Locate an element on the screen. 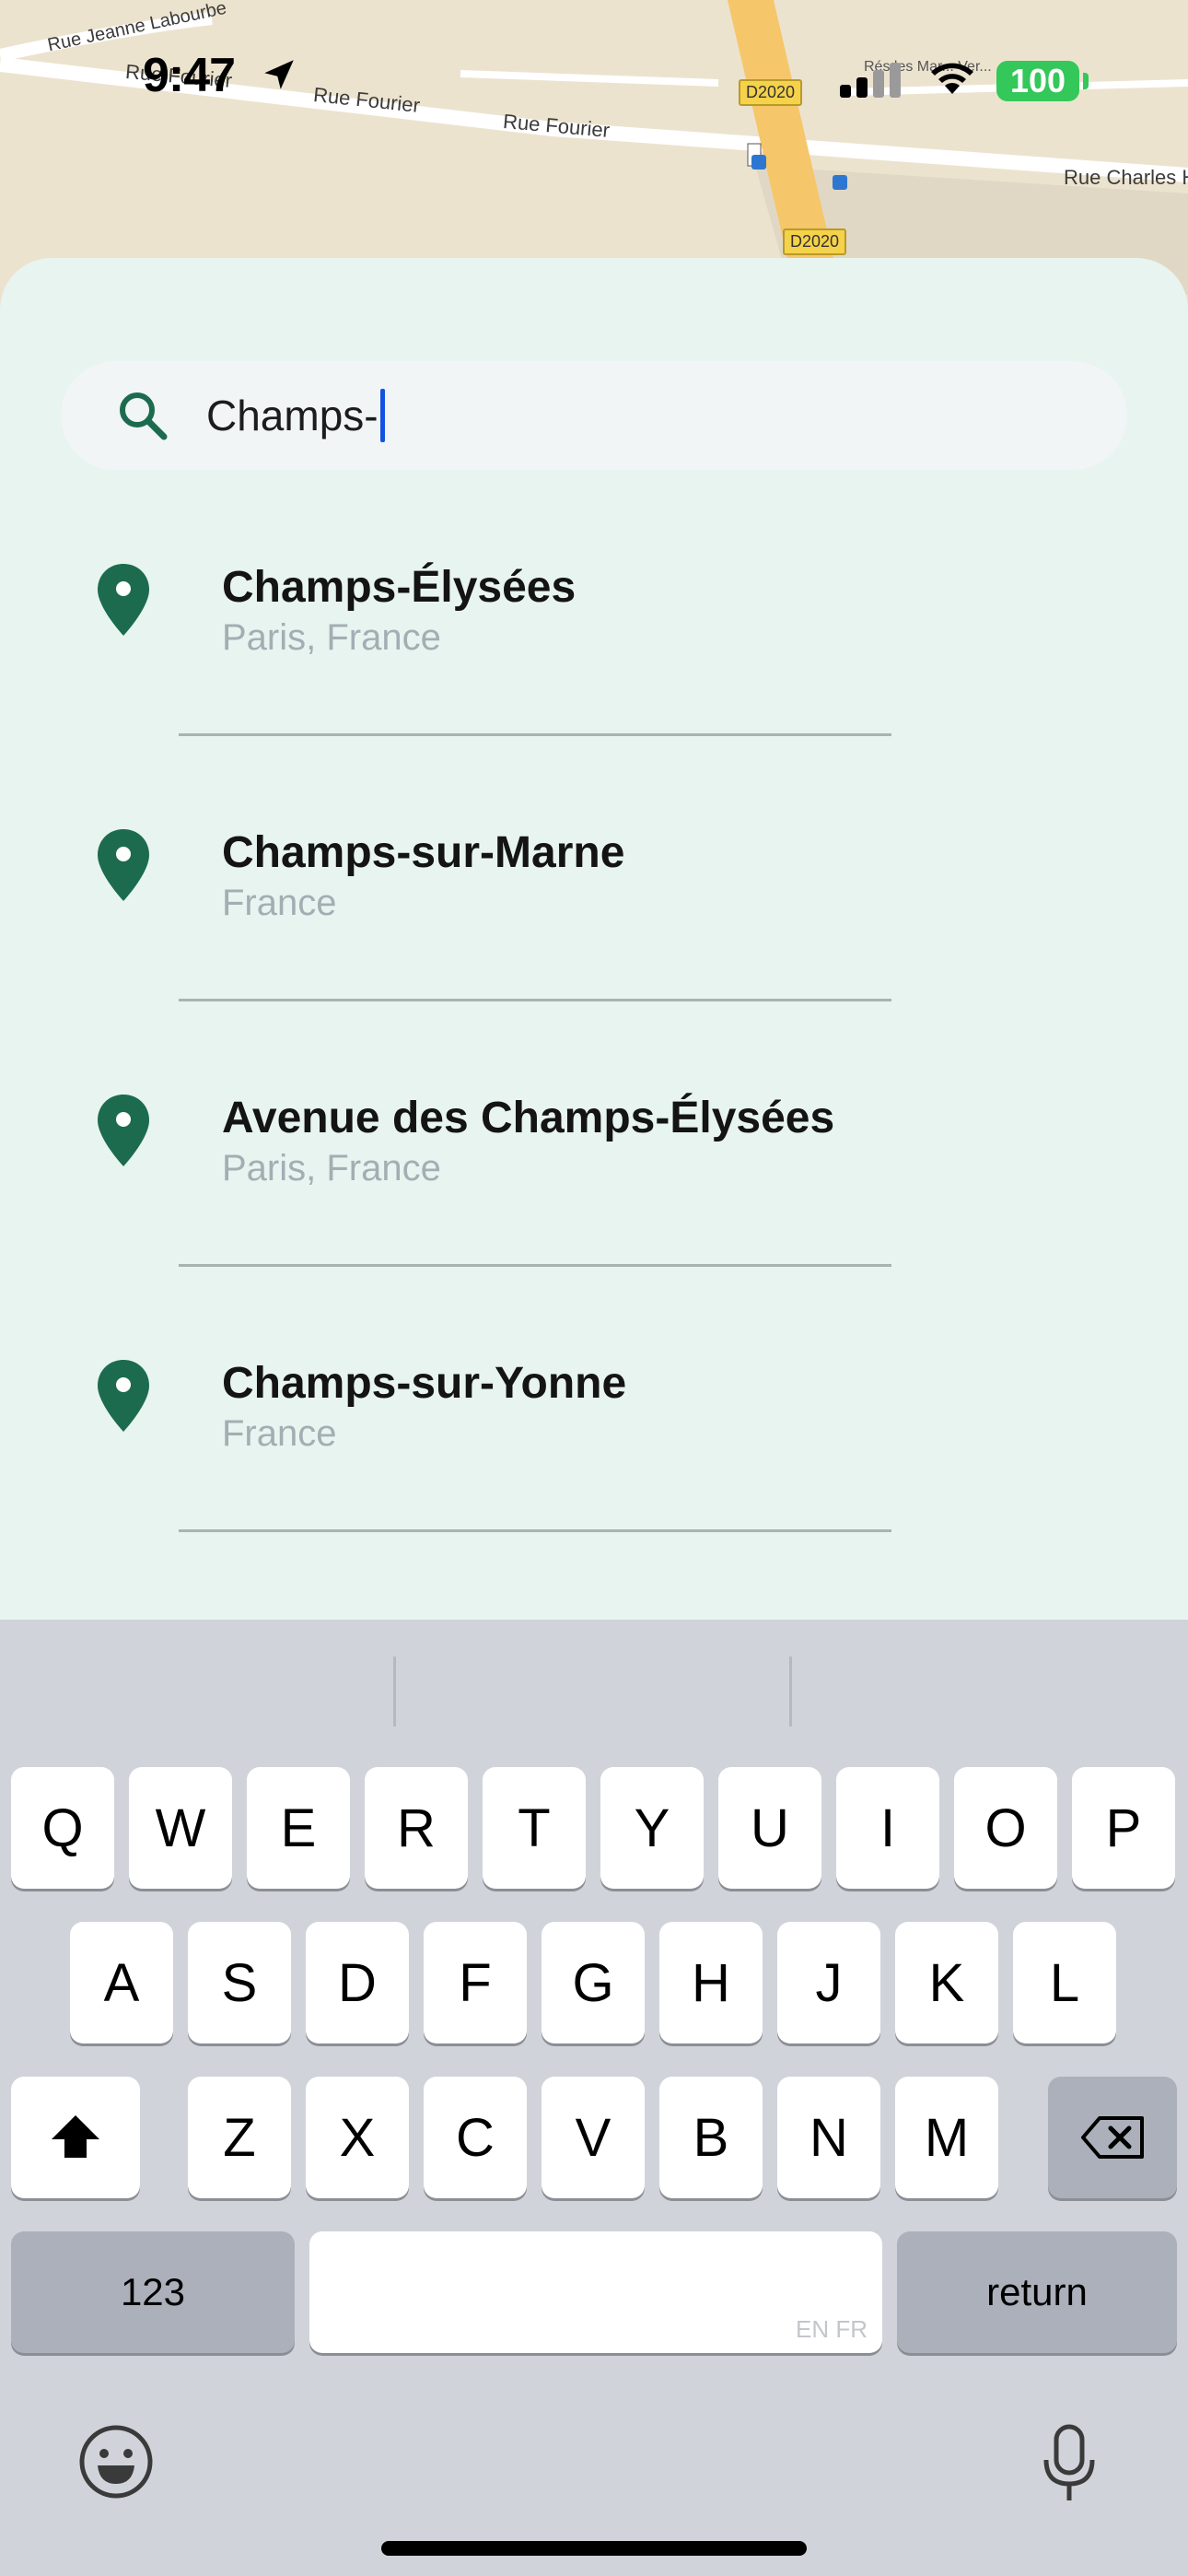 The image size is (1188, 2576). space-language-hint: EN FR is located at coordinates (832, 2329).